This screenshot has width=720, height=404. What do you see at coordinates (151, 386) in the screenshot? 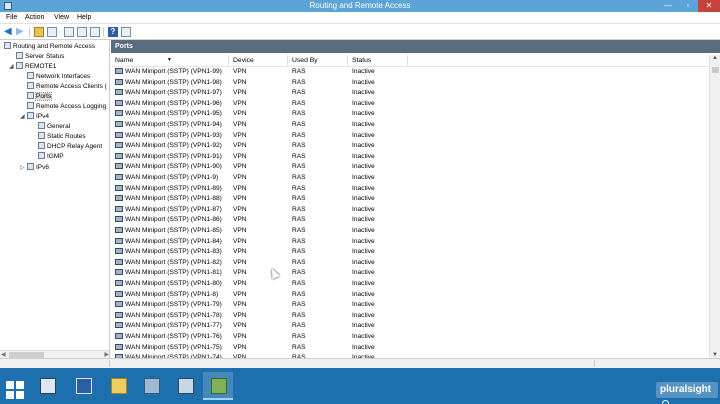
I see `taskbar-network-app` at bounding box center [151, 386].